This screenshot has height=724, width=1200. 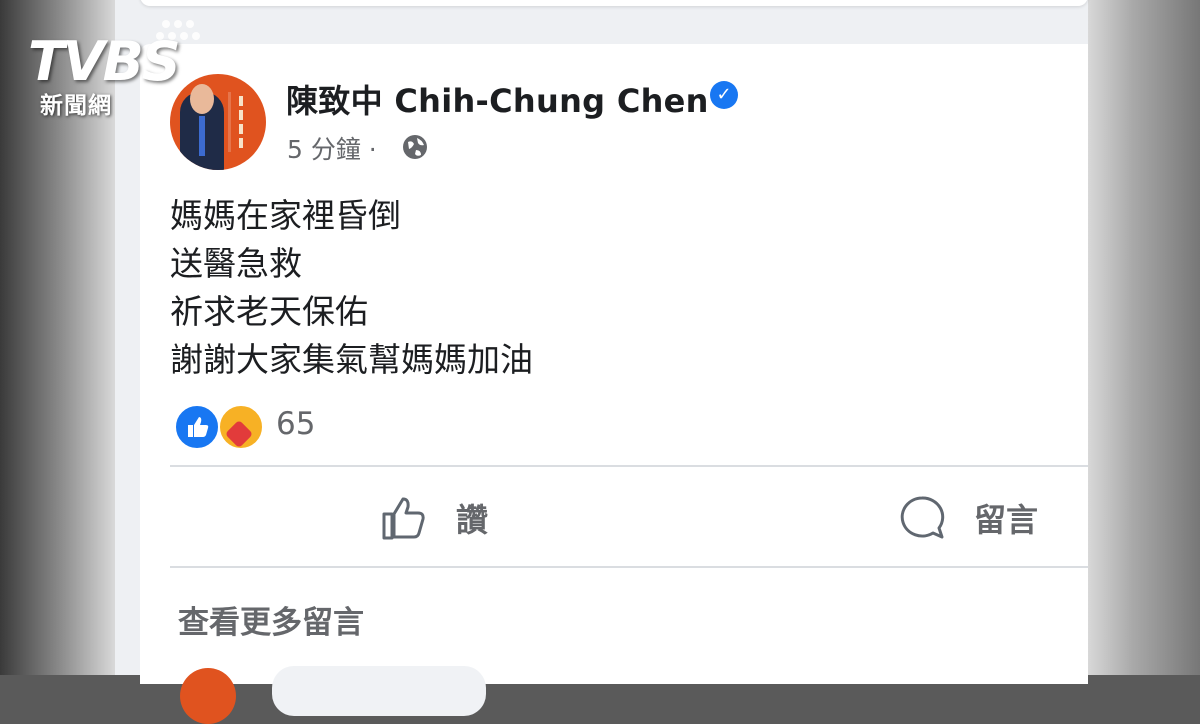 I want to click on commenter-avatar, so click(x=208, y=696).